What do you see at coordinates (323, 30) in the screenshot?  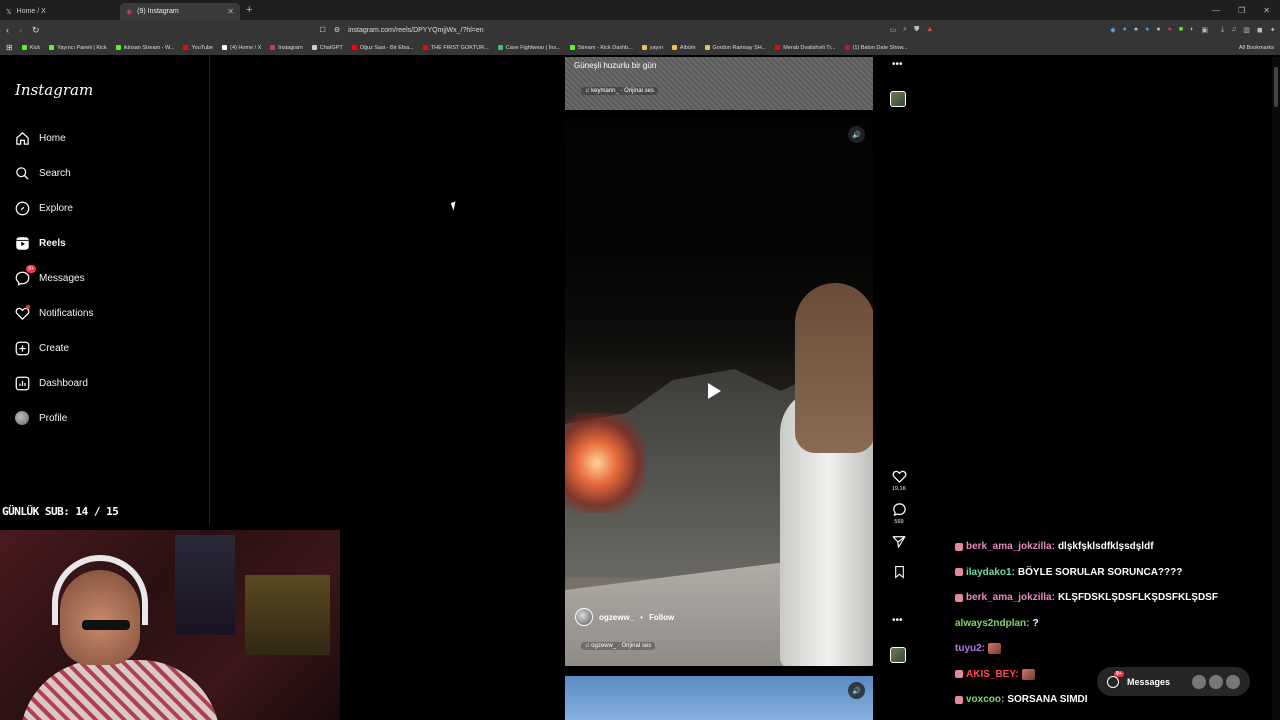 I see `bookmark-star-icon: ☐` at bounding box center [323, 30].